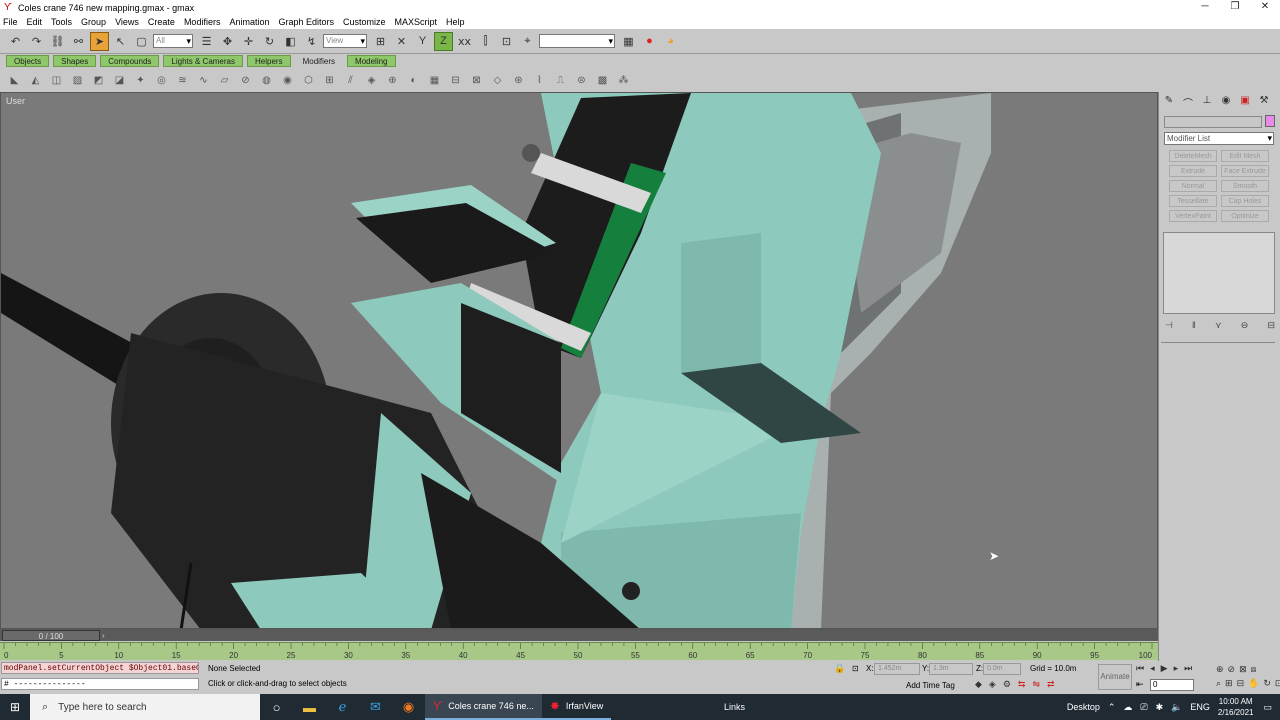 The image size is (1280, 720). Describe the element at coordinates (1188, 668) in the screenshot. I see `goto-end-icon: ⏭` at that location.